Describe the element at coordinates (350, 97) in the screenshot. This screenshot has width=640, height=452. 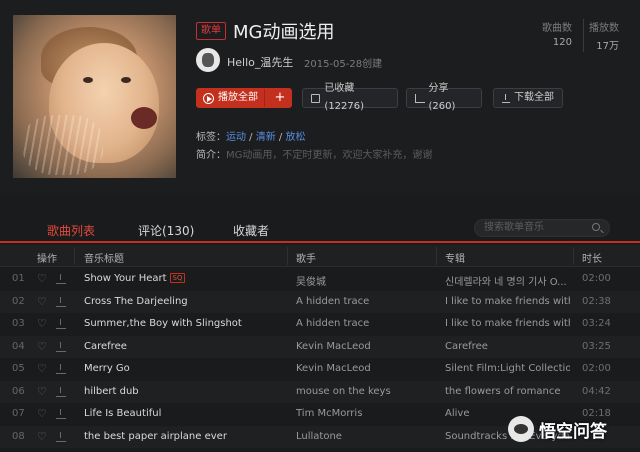
I see `favorite-button: 已收藏(12276)` at that location.